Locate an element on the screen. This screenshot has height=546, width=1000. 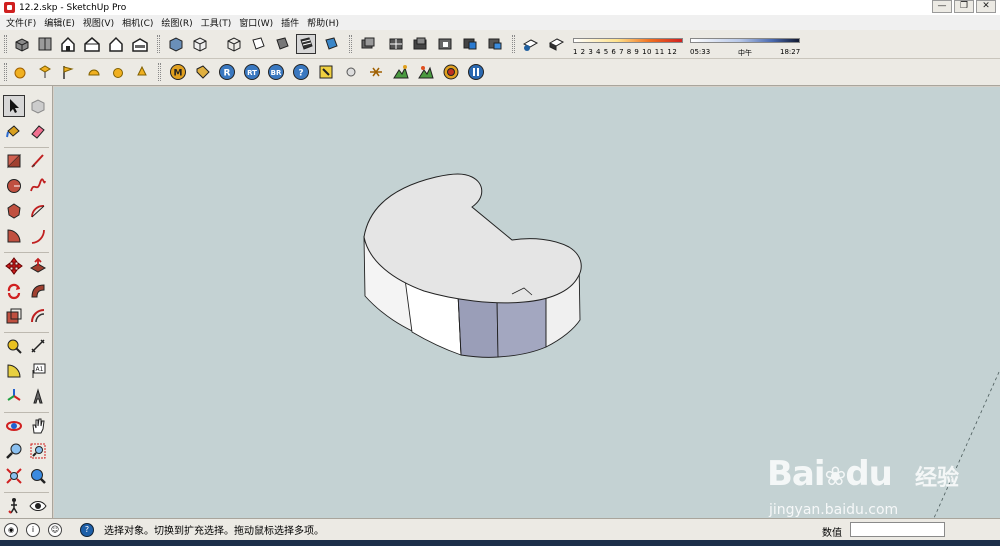
wand-icon is located at coordinates (376, 72).